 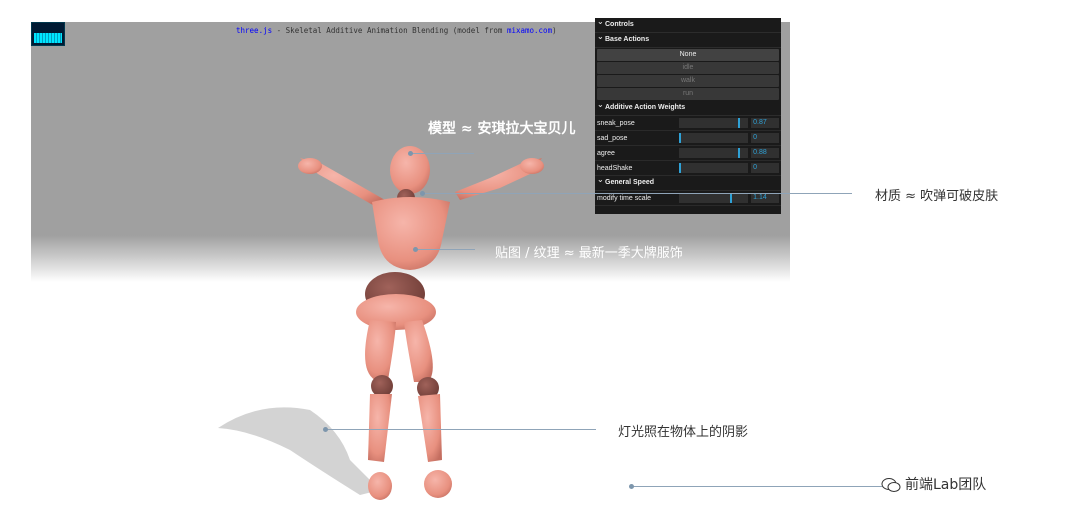 What do you see at coordinates (688, 55) in the screenshot?
I see `action-none-button: None` at bounding box center [688, 55].